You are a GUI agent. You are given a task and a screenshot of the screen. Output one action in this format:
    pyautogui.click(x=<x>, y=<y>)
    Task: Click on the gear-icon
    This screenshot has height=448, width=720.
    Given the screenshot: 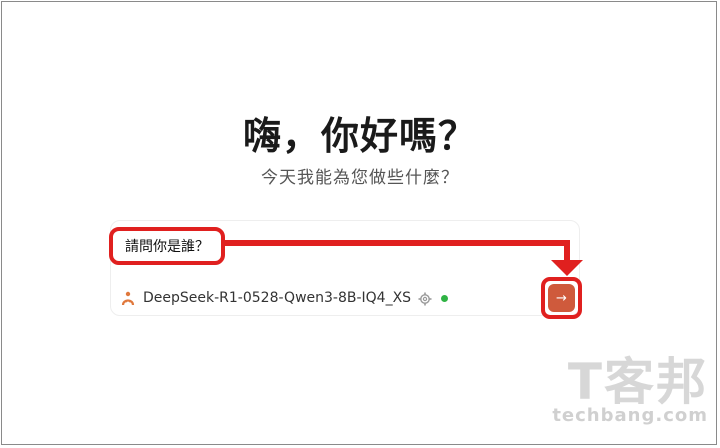 What is the action you would take?
    pyautogui.click(x=425, y=298)
    